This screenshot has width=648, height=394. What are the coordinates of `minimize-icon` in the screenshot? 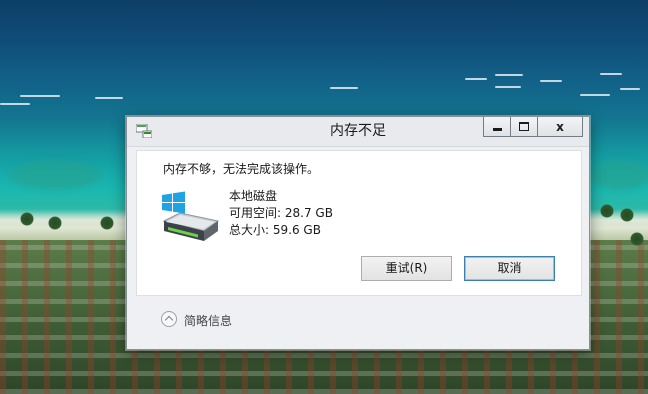 It's located at (497, 129).